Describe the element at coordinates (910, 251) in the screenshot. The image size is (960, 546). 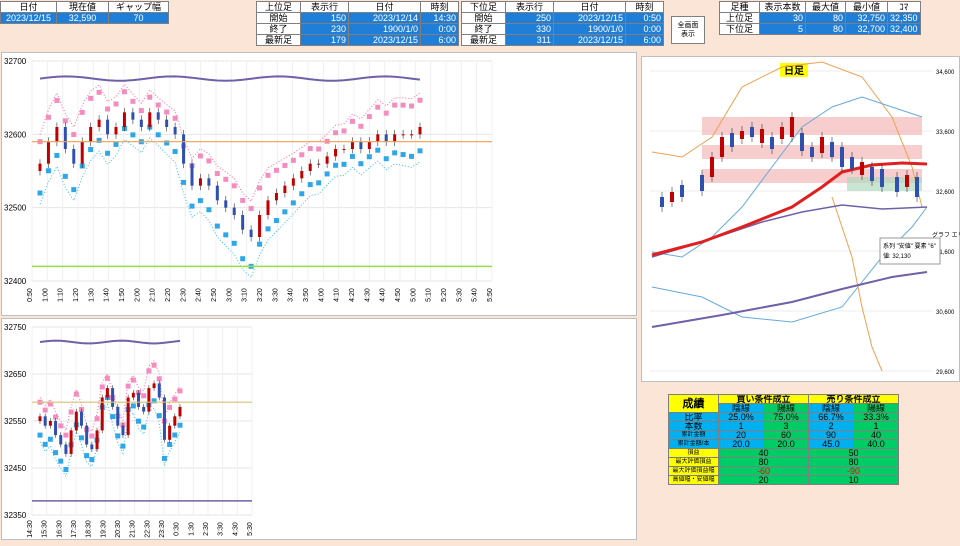
I see `tooltip-box` at that location.